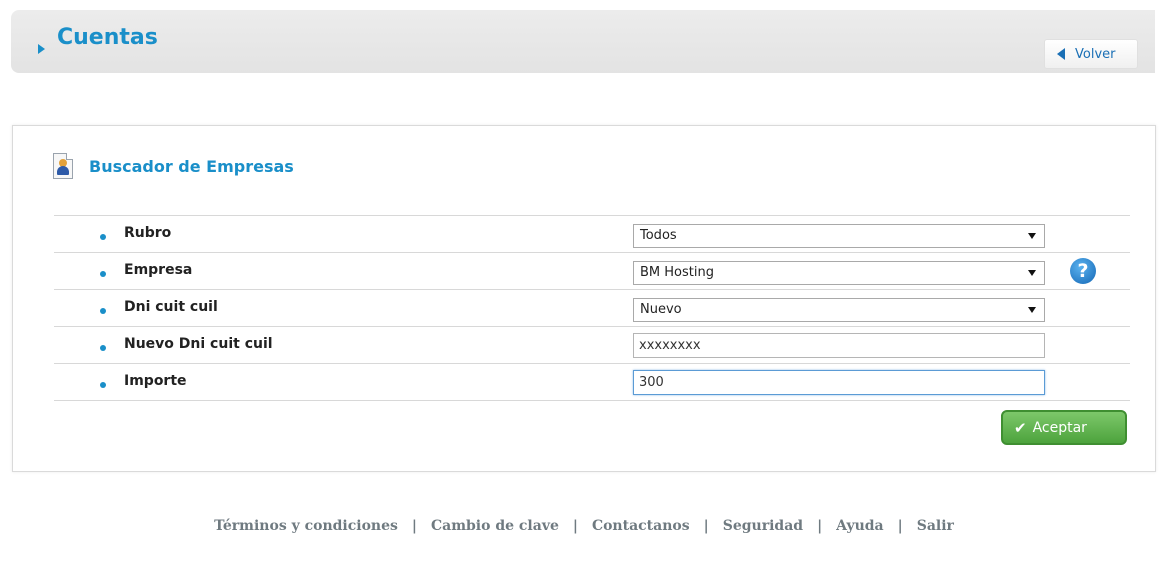  I want to click on dni-select-value: Nuevo, so click(661, 309).